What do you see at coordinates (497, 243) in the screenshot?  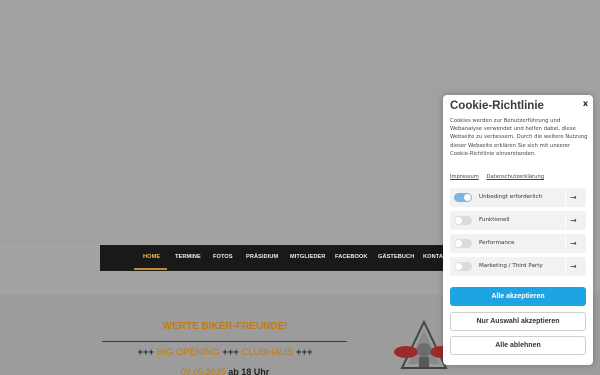 I see `category-label: Performance` at bounding box center [497, 243].